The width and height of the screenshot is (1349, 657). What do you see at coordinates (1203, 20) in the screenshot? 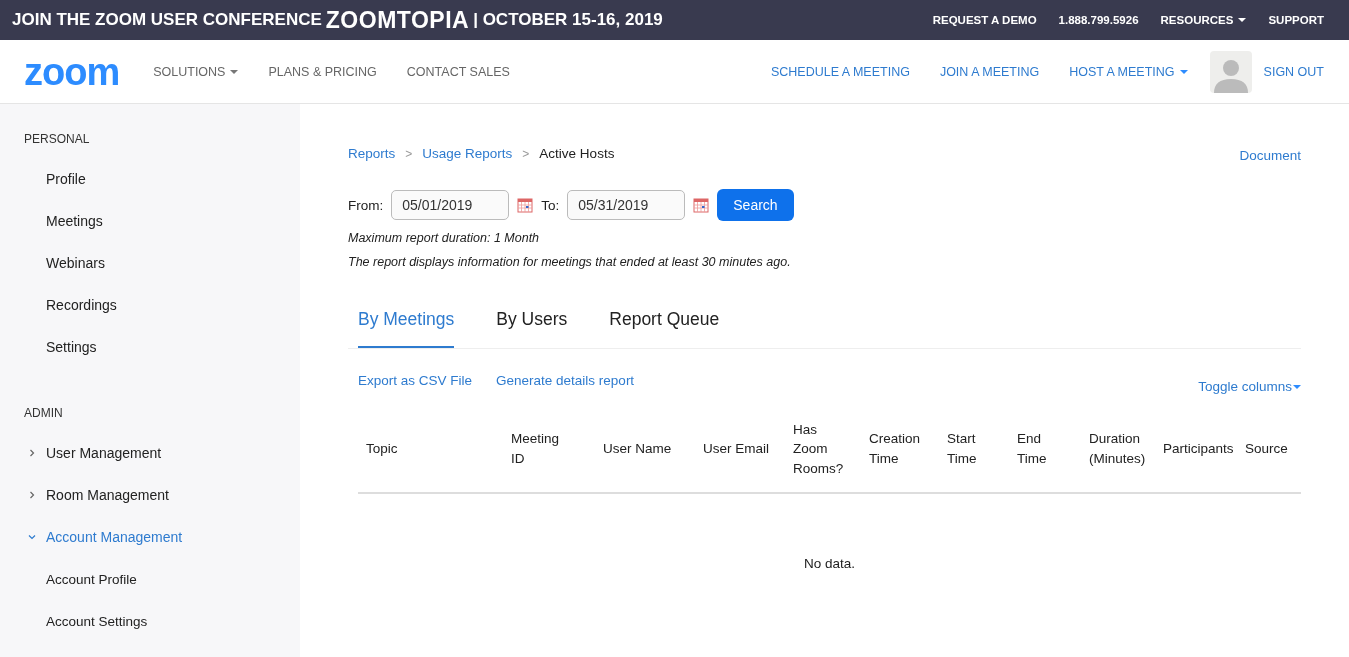
I see `top-link: RESOURCES` at bounding box center [1203, 20].